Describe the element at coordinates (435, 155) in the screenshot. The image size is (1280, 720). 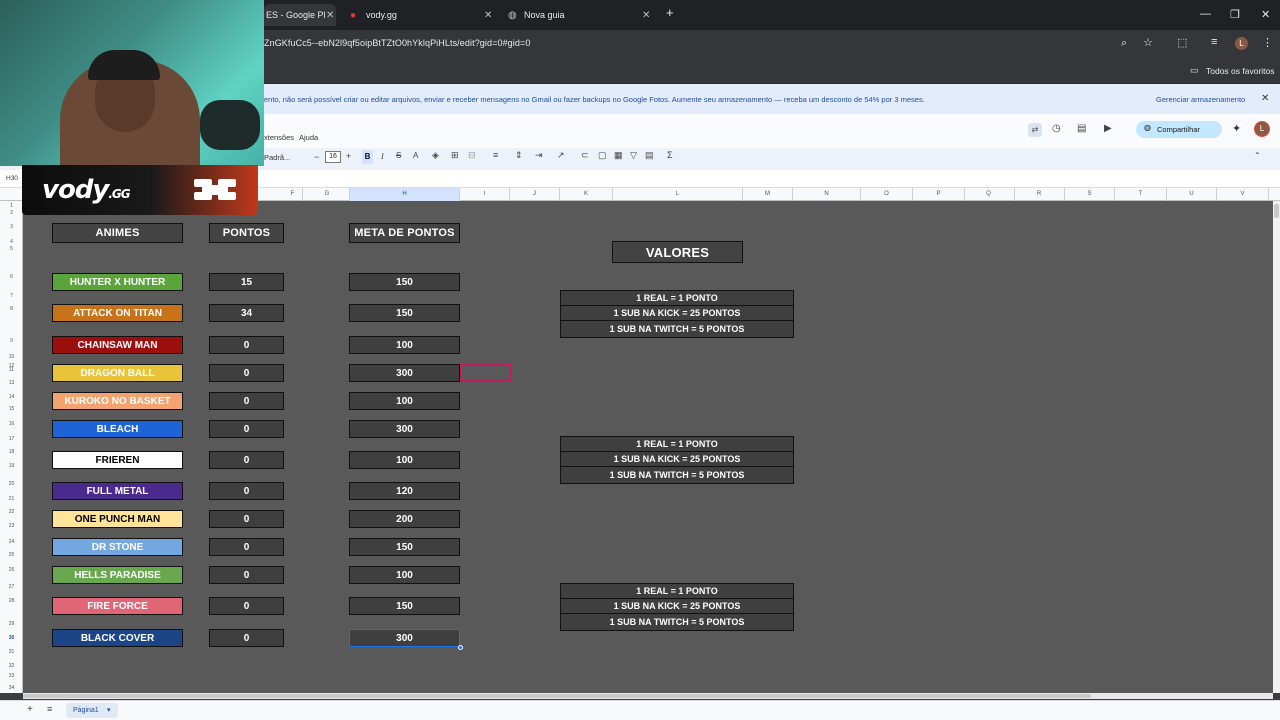
I see `fill-color-icon: ◈` at that location.